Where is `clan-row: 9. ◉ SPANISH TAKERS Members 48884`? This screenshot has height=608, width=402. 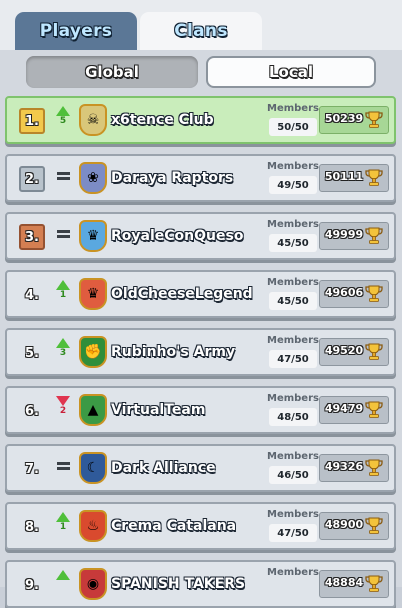
clan-row: 9. ◉ SPANISH TAKERS Members 48884 is located at coordinates (200, 584).